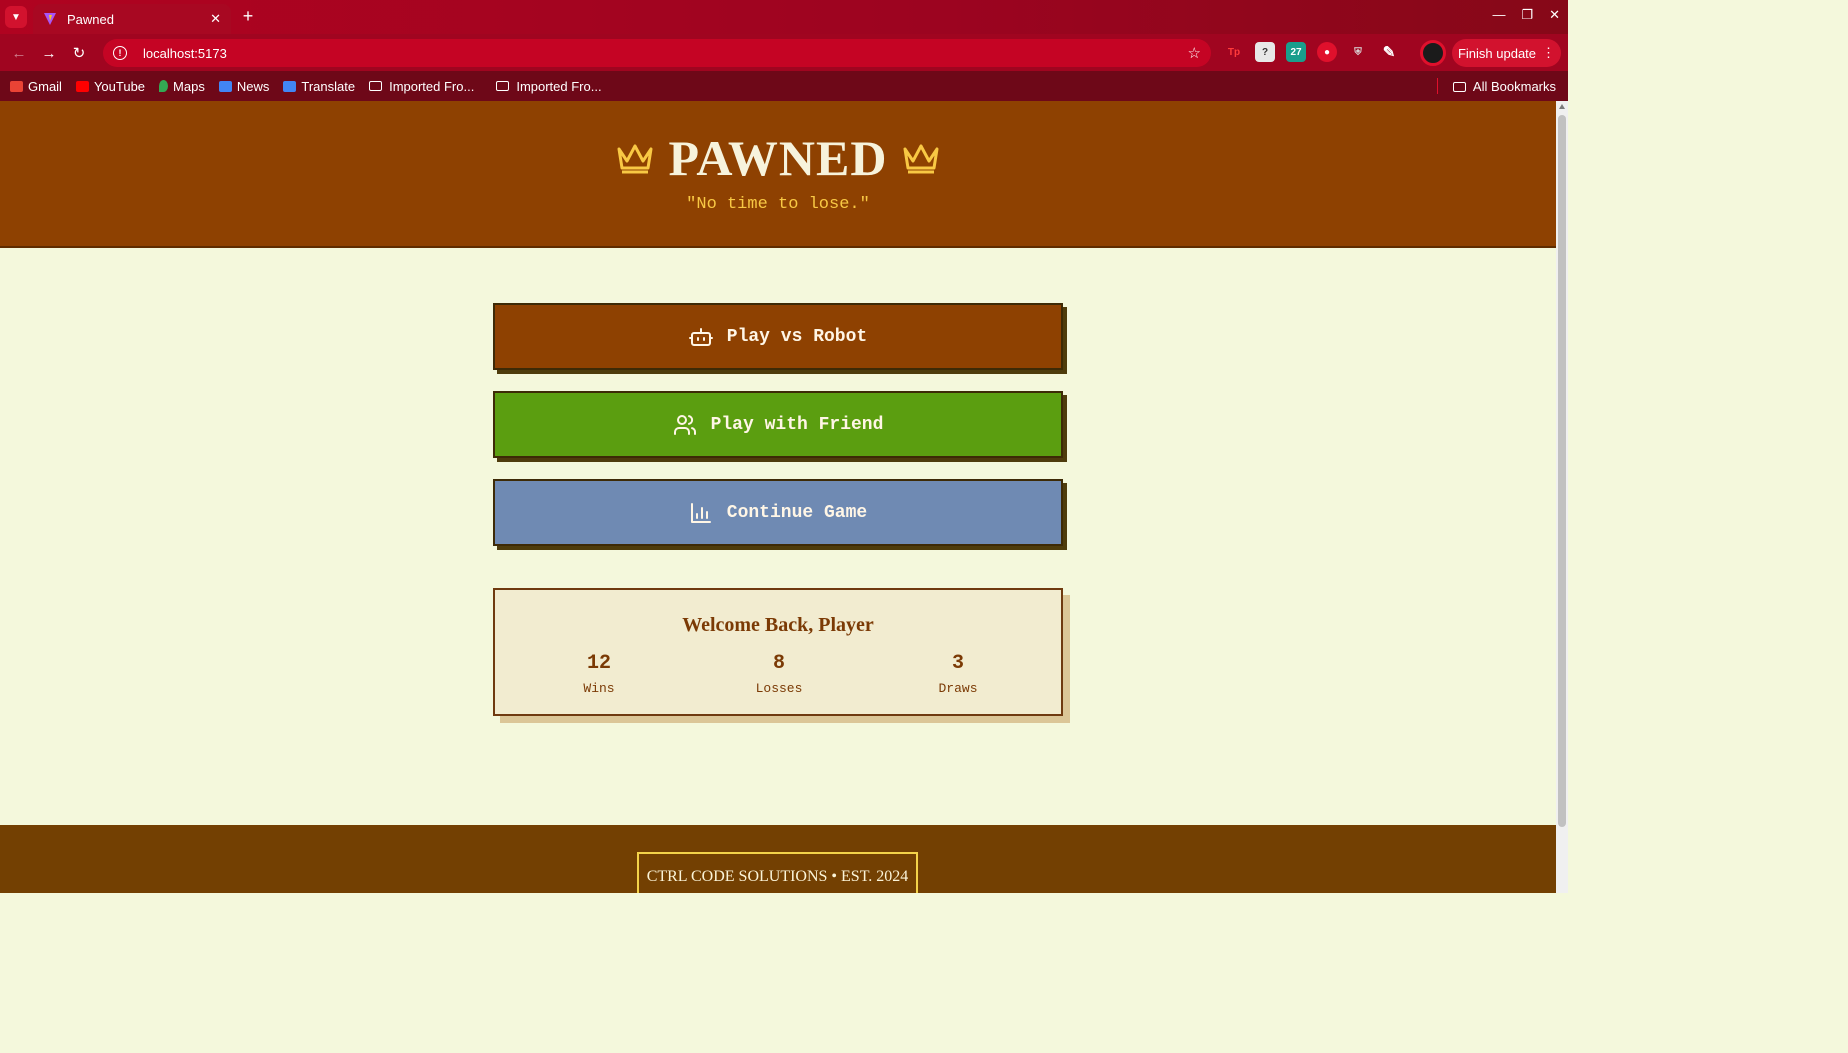 Image resolution: width=1848 pixels, height=1053 pixels. Describe the element at coordinates (1437, 86) in the screenshot. I see `bookmarks-divider` at that location.